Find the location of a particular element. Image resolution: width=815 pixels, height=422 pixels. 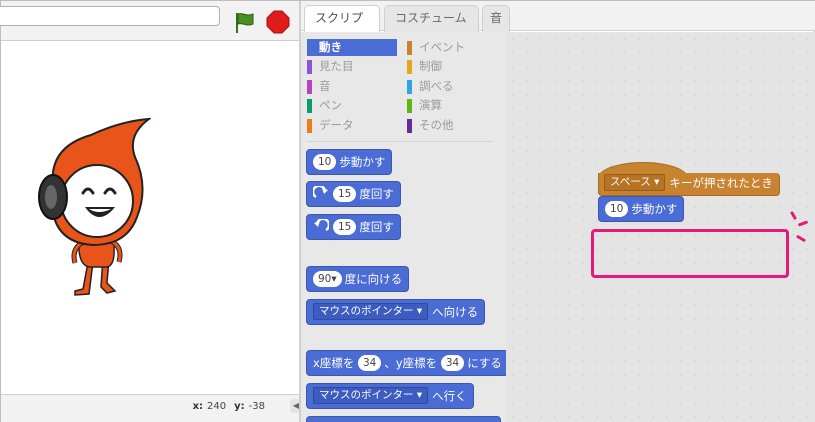

rotate-right-icon is located at coordinates (320, 193).